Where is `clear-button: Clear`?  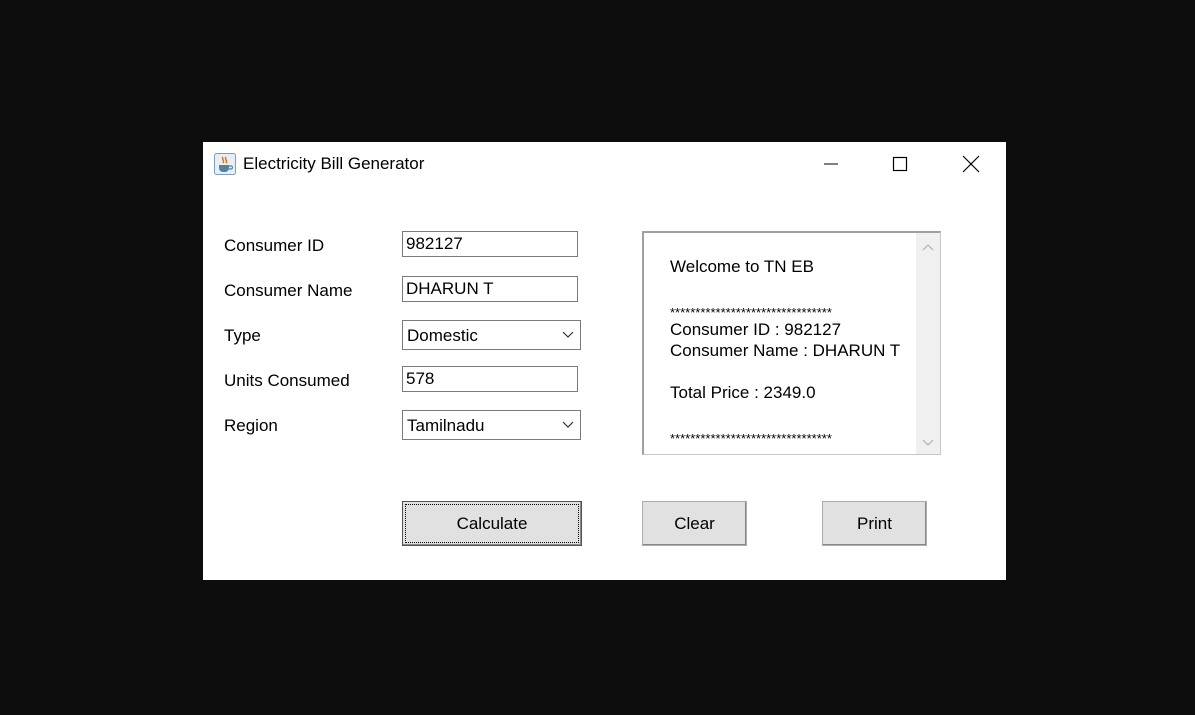 clear-button: Clear is located at coordinates (694, 523).